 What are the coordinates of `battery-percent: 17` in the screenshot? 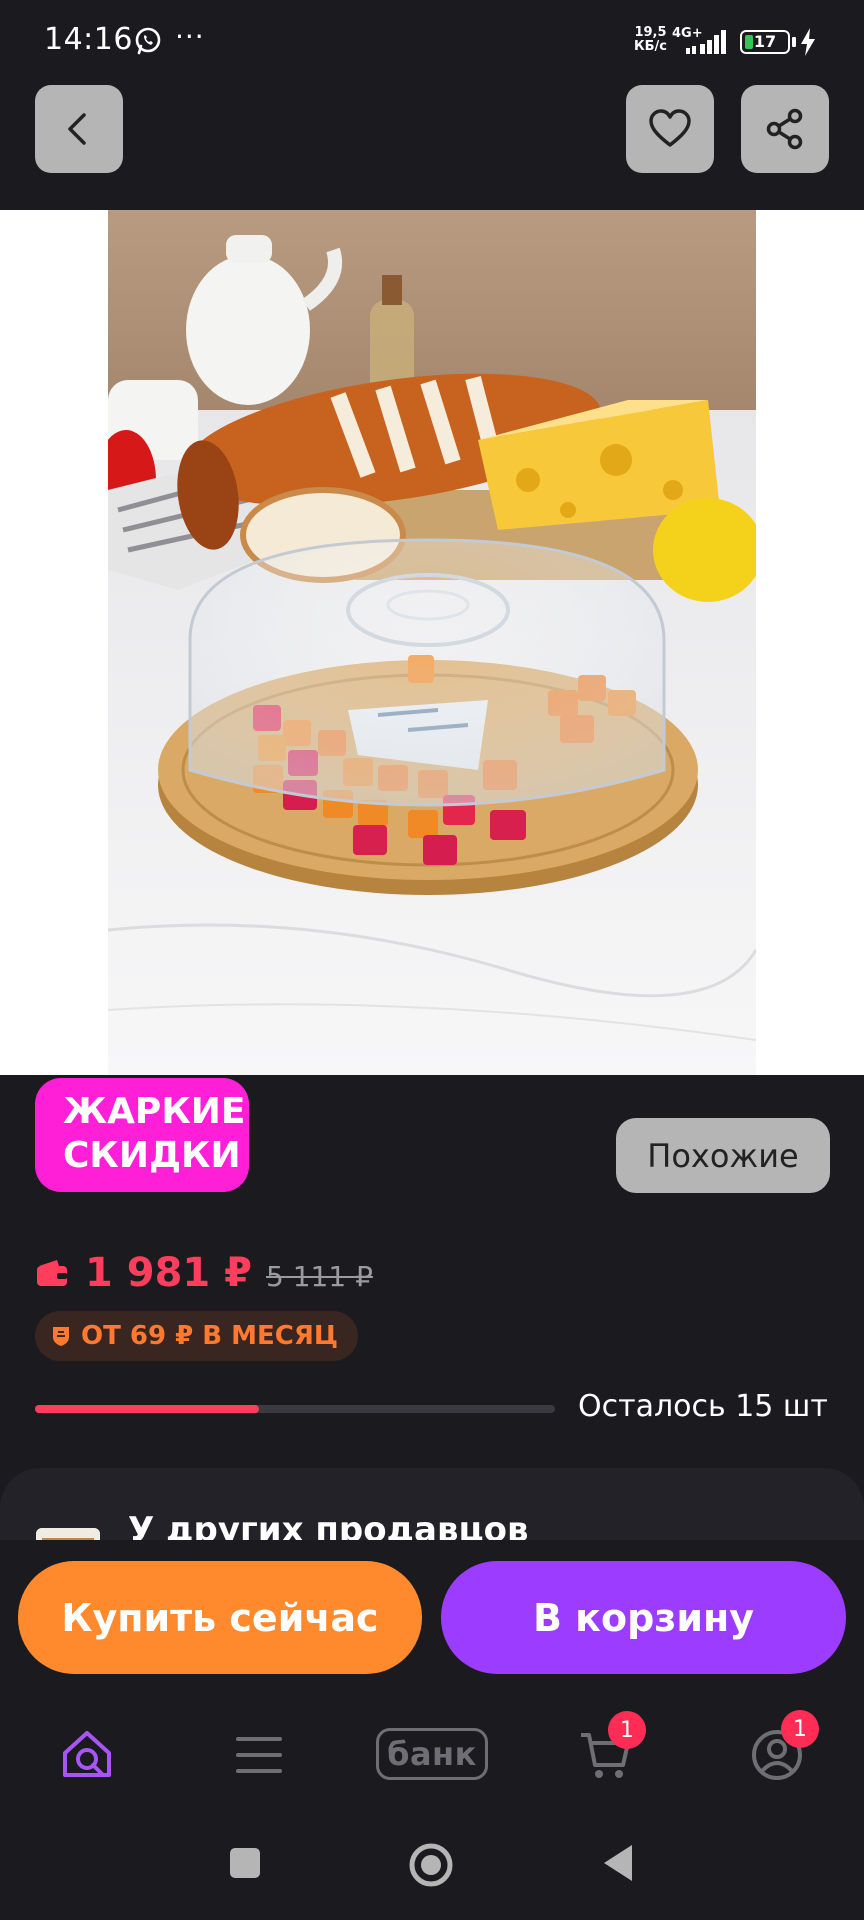 It's located at (765, 41).